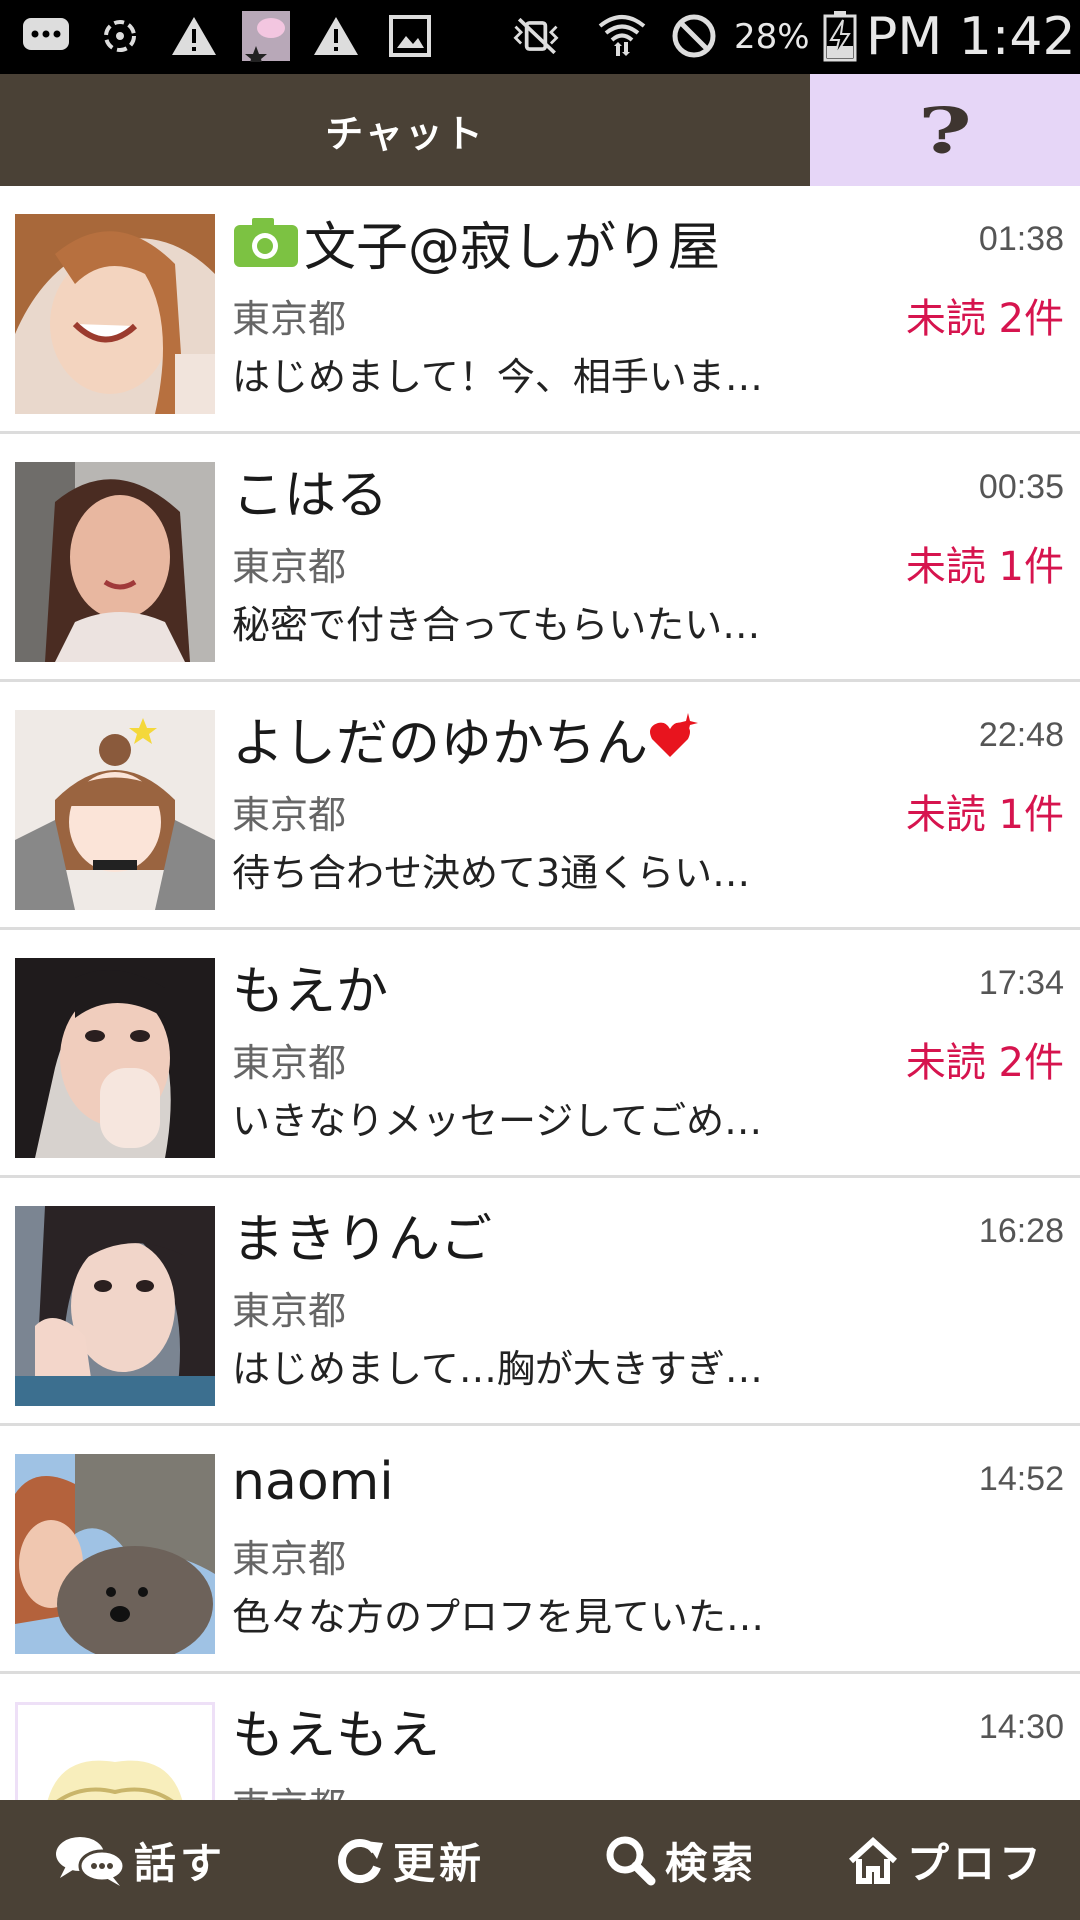  I want to click on sparkle-heart-icon, so click(674, 735).